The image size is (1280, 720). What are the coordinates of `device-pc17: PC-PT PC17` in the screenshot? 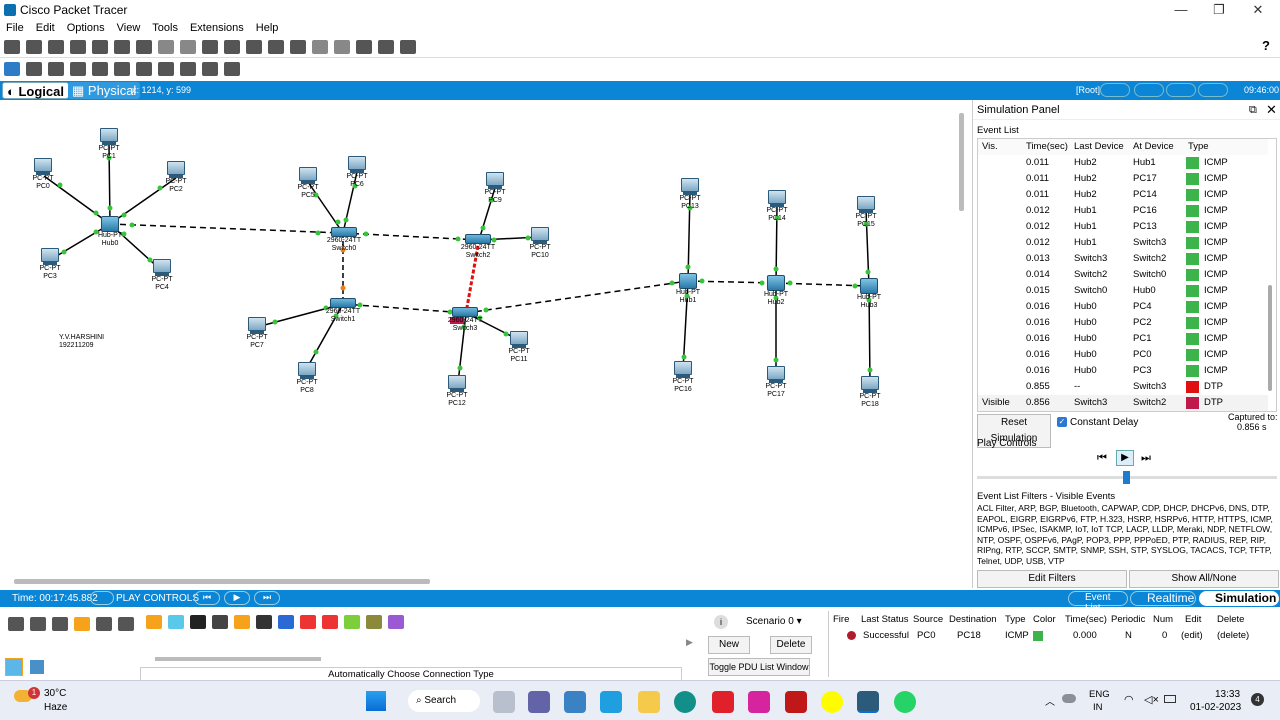 It's located at (776, 382).